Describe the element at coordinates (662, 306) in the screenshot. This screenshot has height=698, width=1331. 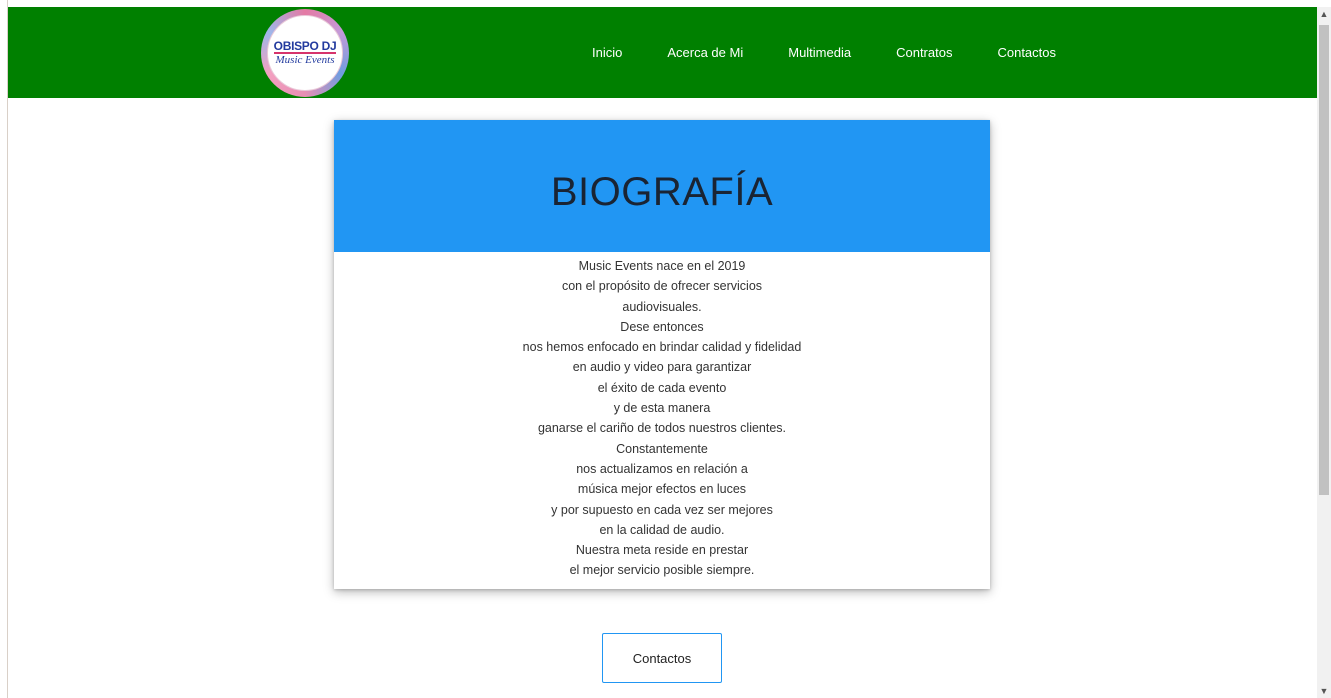
I see `bio-line: audiovisuales.` at that location.